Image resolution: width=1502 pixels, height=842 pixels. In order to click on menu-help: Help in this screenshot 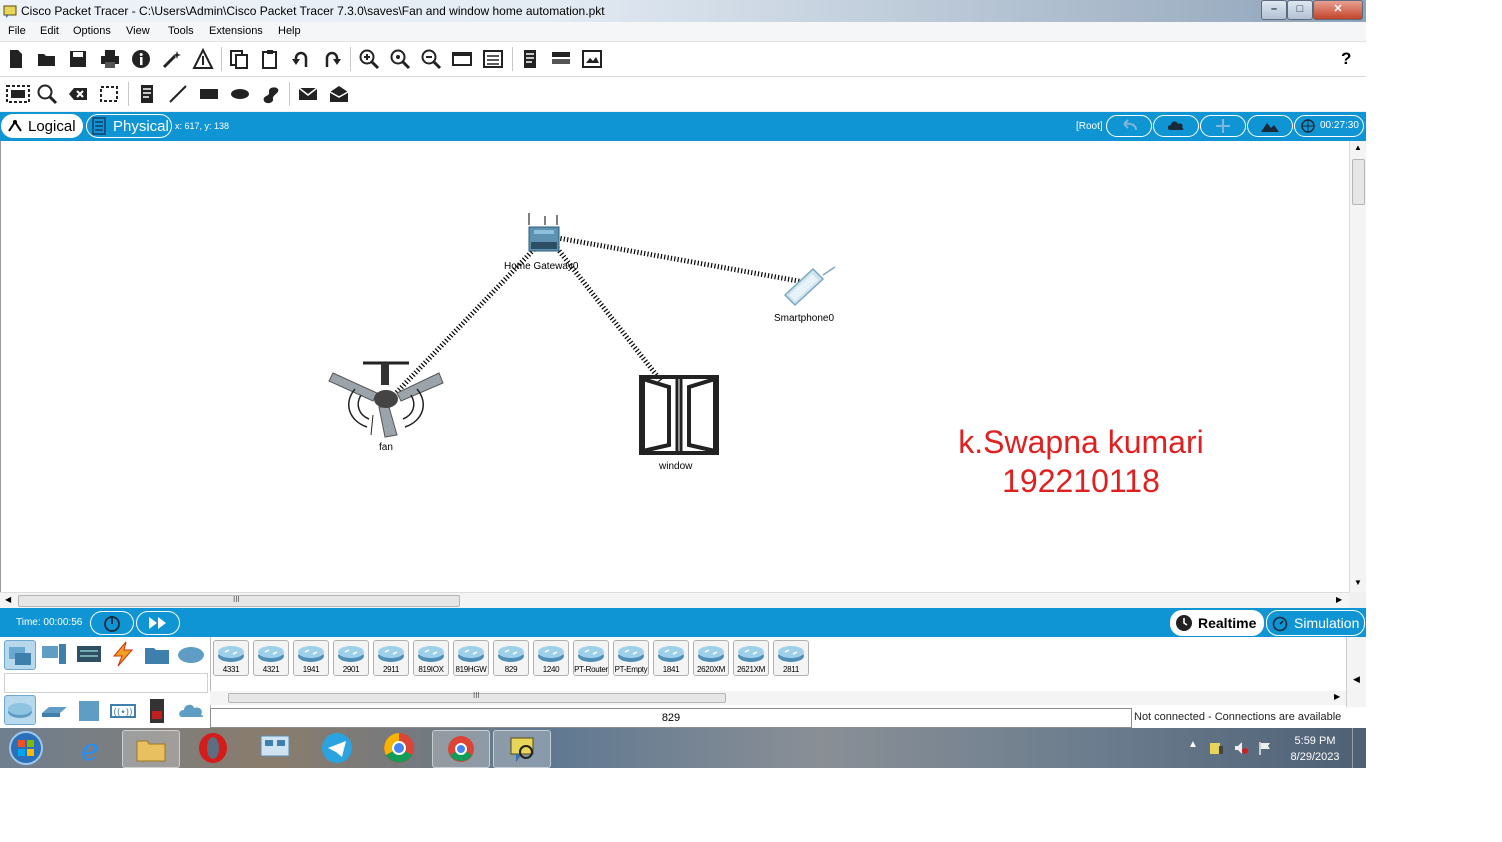, I will do `click(289, 31)`.